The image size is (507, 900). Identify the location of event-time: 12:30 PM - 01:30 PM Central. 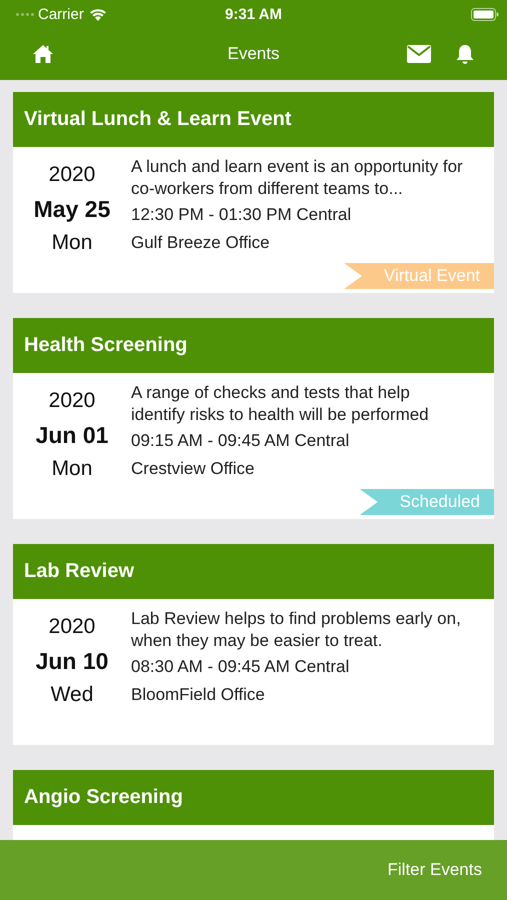
(241, 215).